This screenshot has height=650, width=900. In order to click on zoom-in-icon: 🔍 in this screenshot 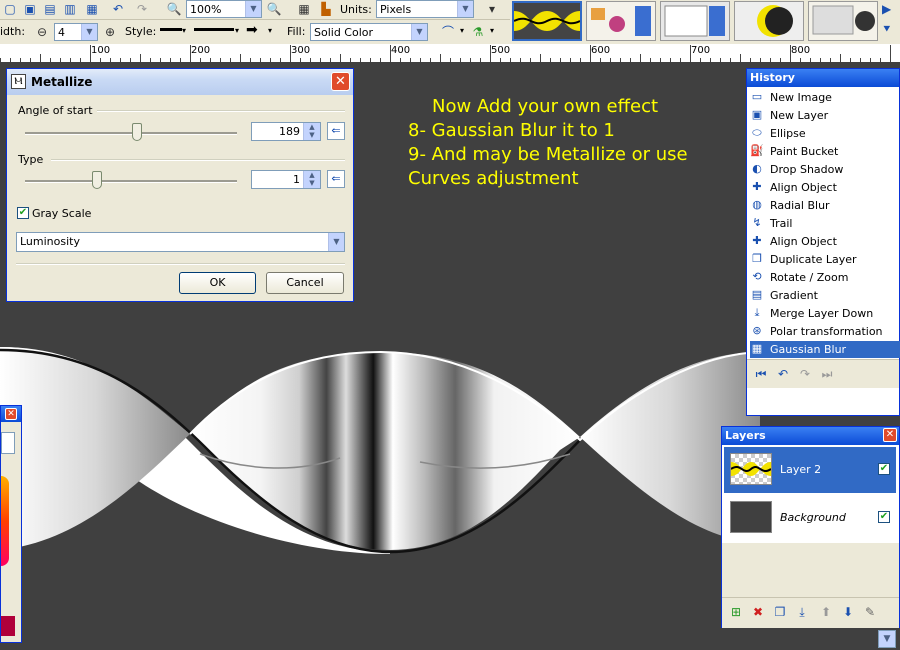, I will do `click(274, 9)`.